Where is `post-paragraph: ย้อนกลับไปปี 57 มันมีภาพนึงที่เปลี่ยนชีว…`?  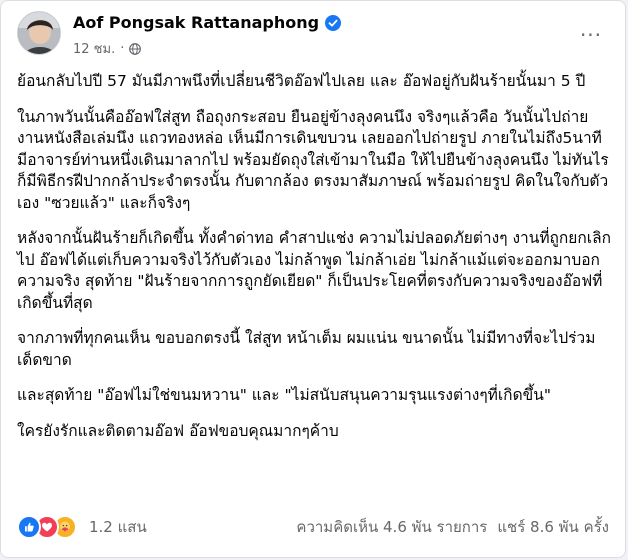
post-paragraph: ย้อนกลับไปปี 57 มันมีภาพนึงที่เปลี่ยนชีว… is located at coordinates (301, 81).